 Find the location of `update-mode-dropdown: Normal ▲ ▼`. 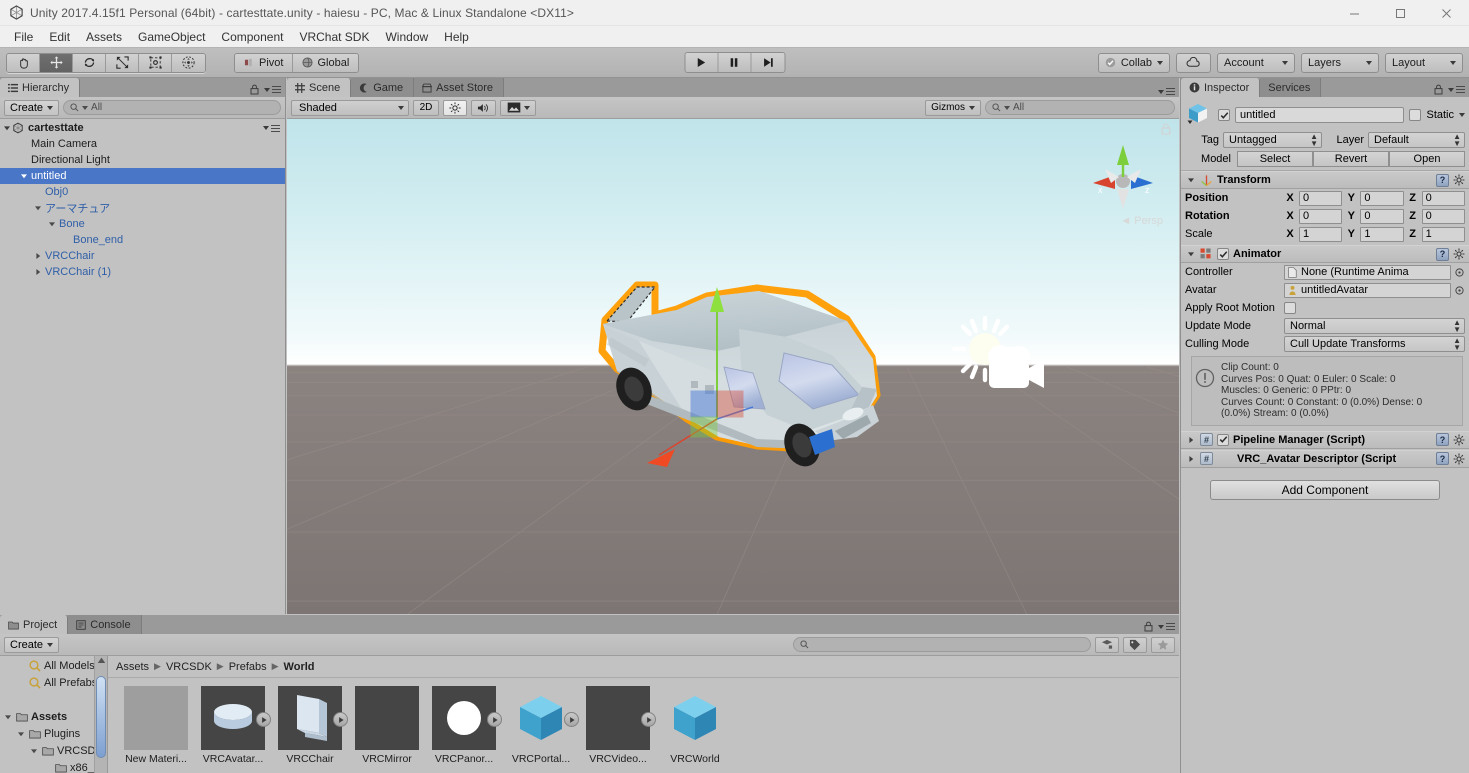

update-mode-dropdown: Normal ▲ ▼ is located at coordinates (1374, 326).